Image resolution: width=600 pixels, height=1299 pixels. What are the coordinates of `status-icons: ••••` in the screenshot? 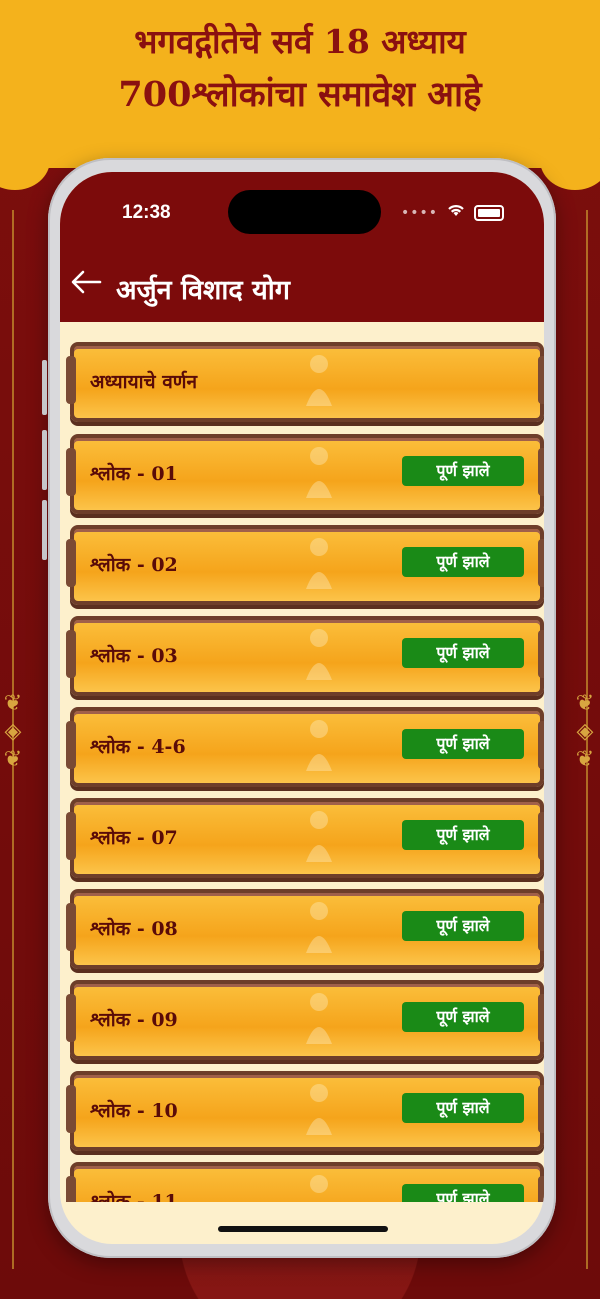 It's located at (452, 212).